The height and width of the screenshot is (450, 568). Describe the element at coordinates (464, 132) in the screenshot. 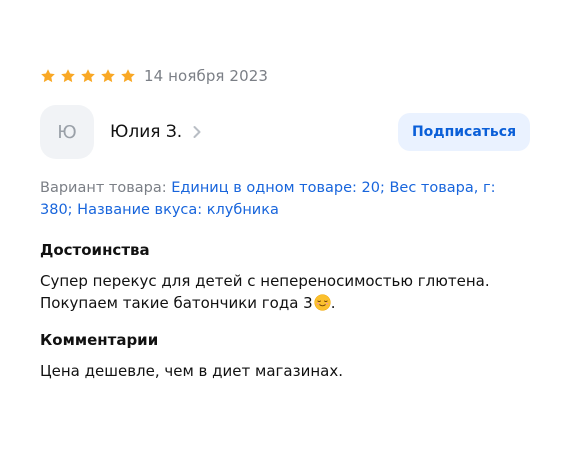

I see `subscribe-button: Подписаться` at that location.